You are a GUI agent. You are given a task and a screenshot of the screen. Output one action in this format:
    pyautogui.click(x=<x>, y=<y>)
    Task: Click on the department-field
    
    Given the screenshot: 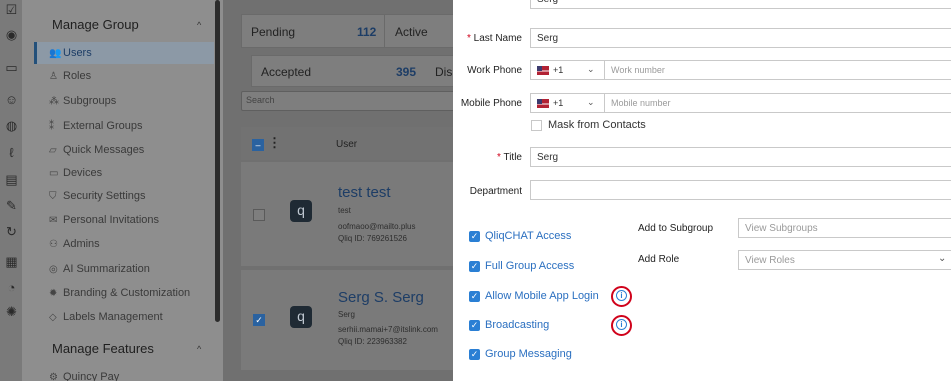 What is the action you would take?
    pyautogui.click(x=740, y=190)
    